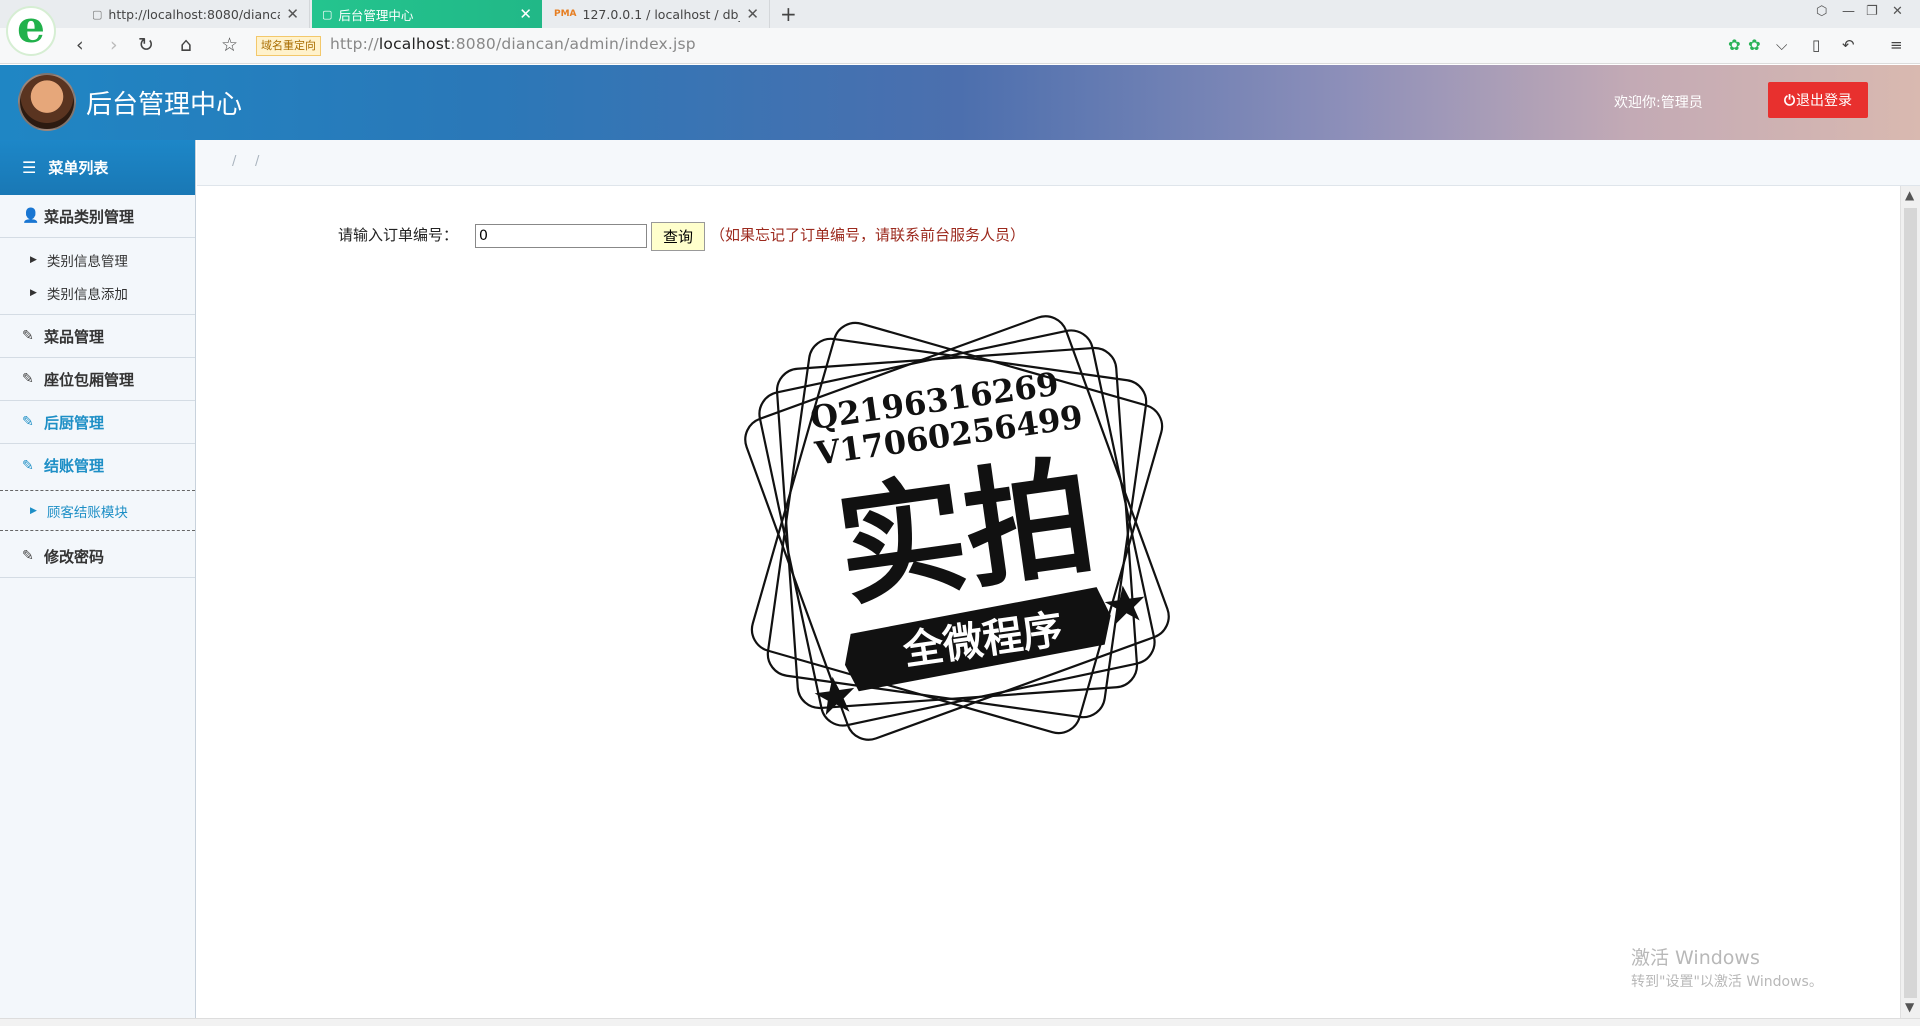 The image size is (1920, 1026). Describe the element at coordinates (29, 167) in the screenshot. I see `list-icon: ☰` at that location.